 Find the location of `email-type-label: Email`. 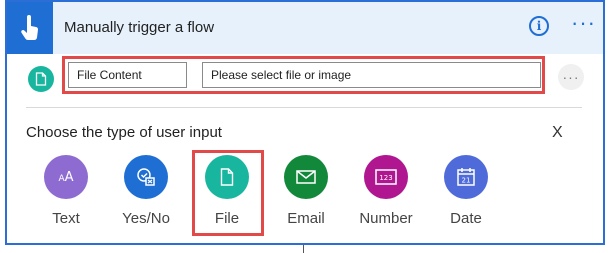

email-type-label: Email is located at coordinates (306, 218).